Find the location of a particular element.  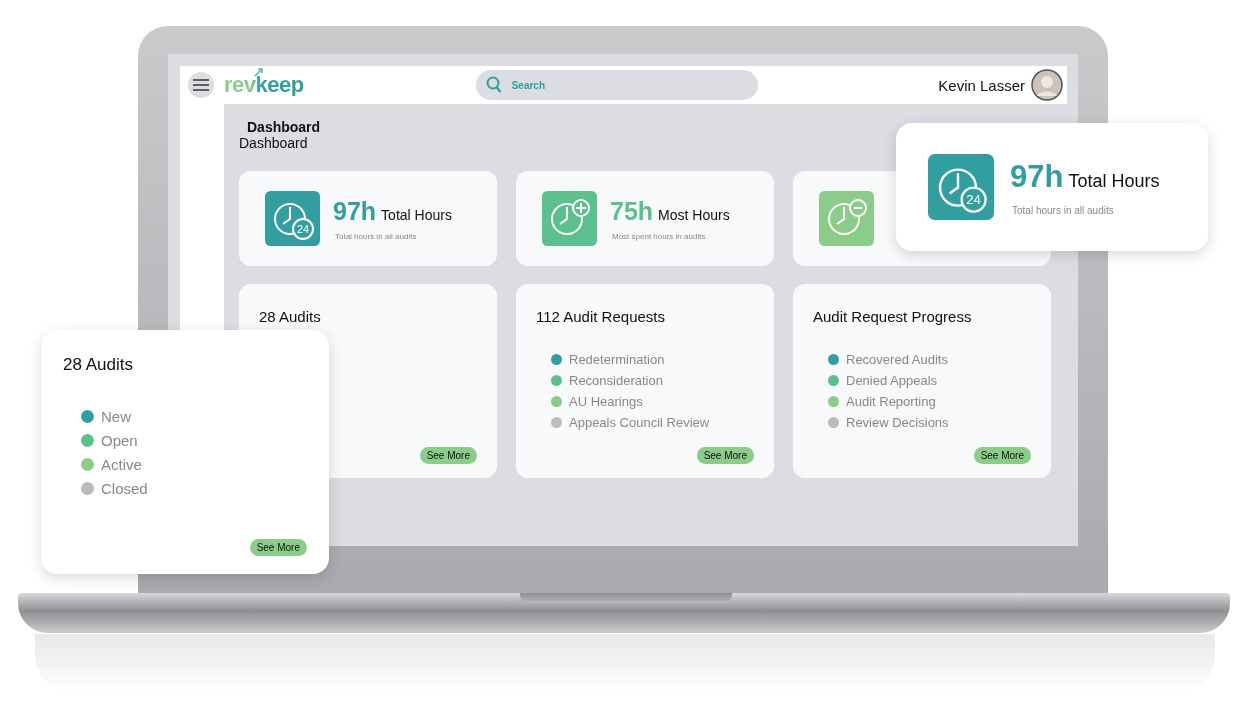

page-title: Dashboard is located at coordinates (284, 127).